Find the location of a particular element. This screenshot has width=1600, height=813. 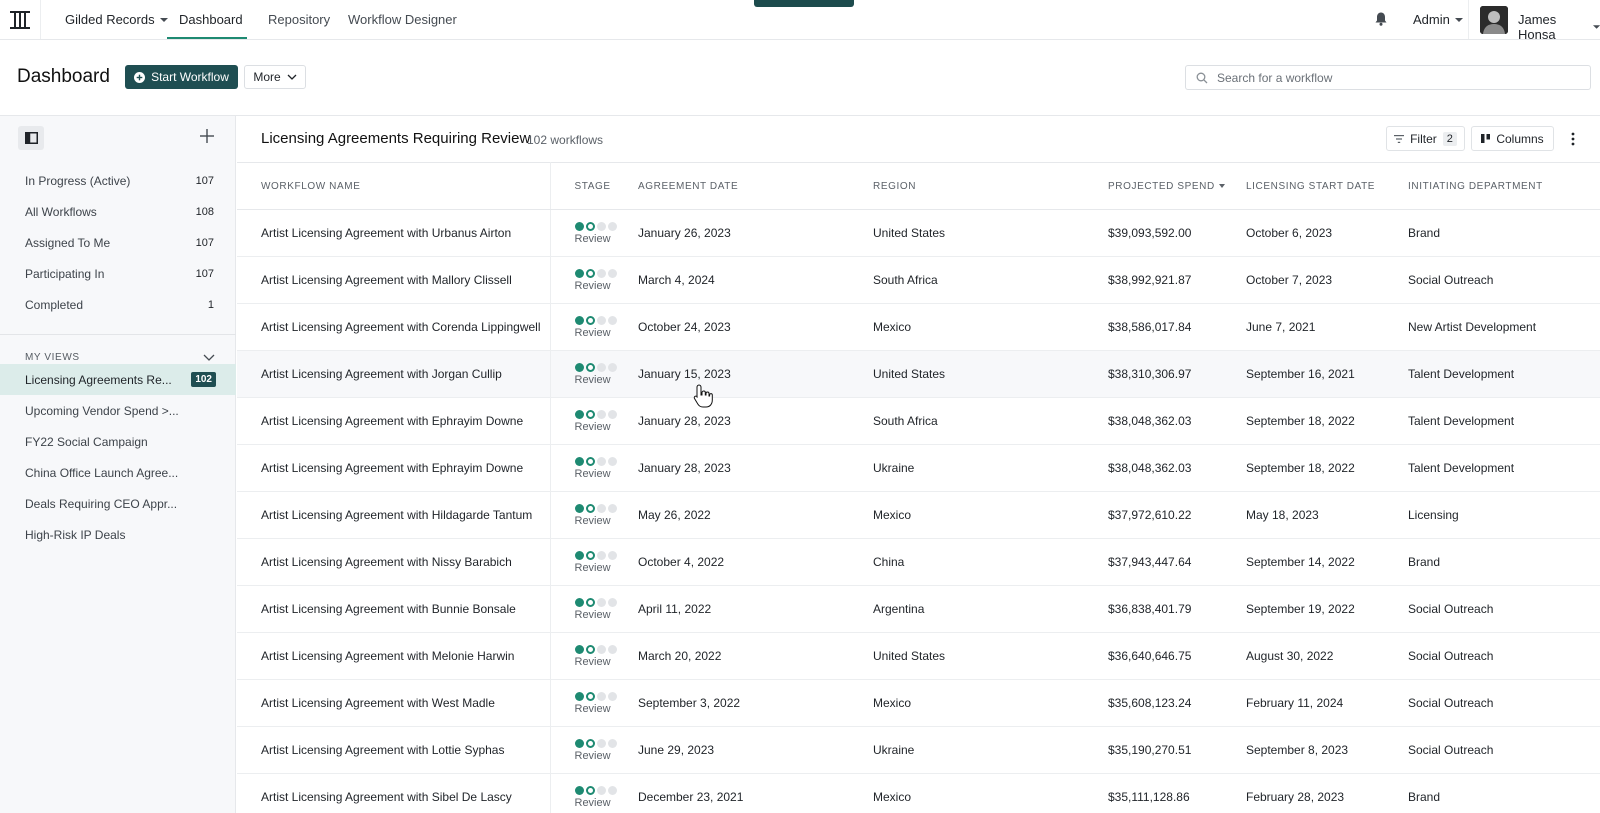

stage-indicator: Review is located at coordinates (606, 562).